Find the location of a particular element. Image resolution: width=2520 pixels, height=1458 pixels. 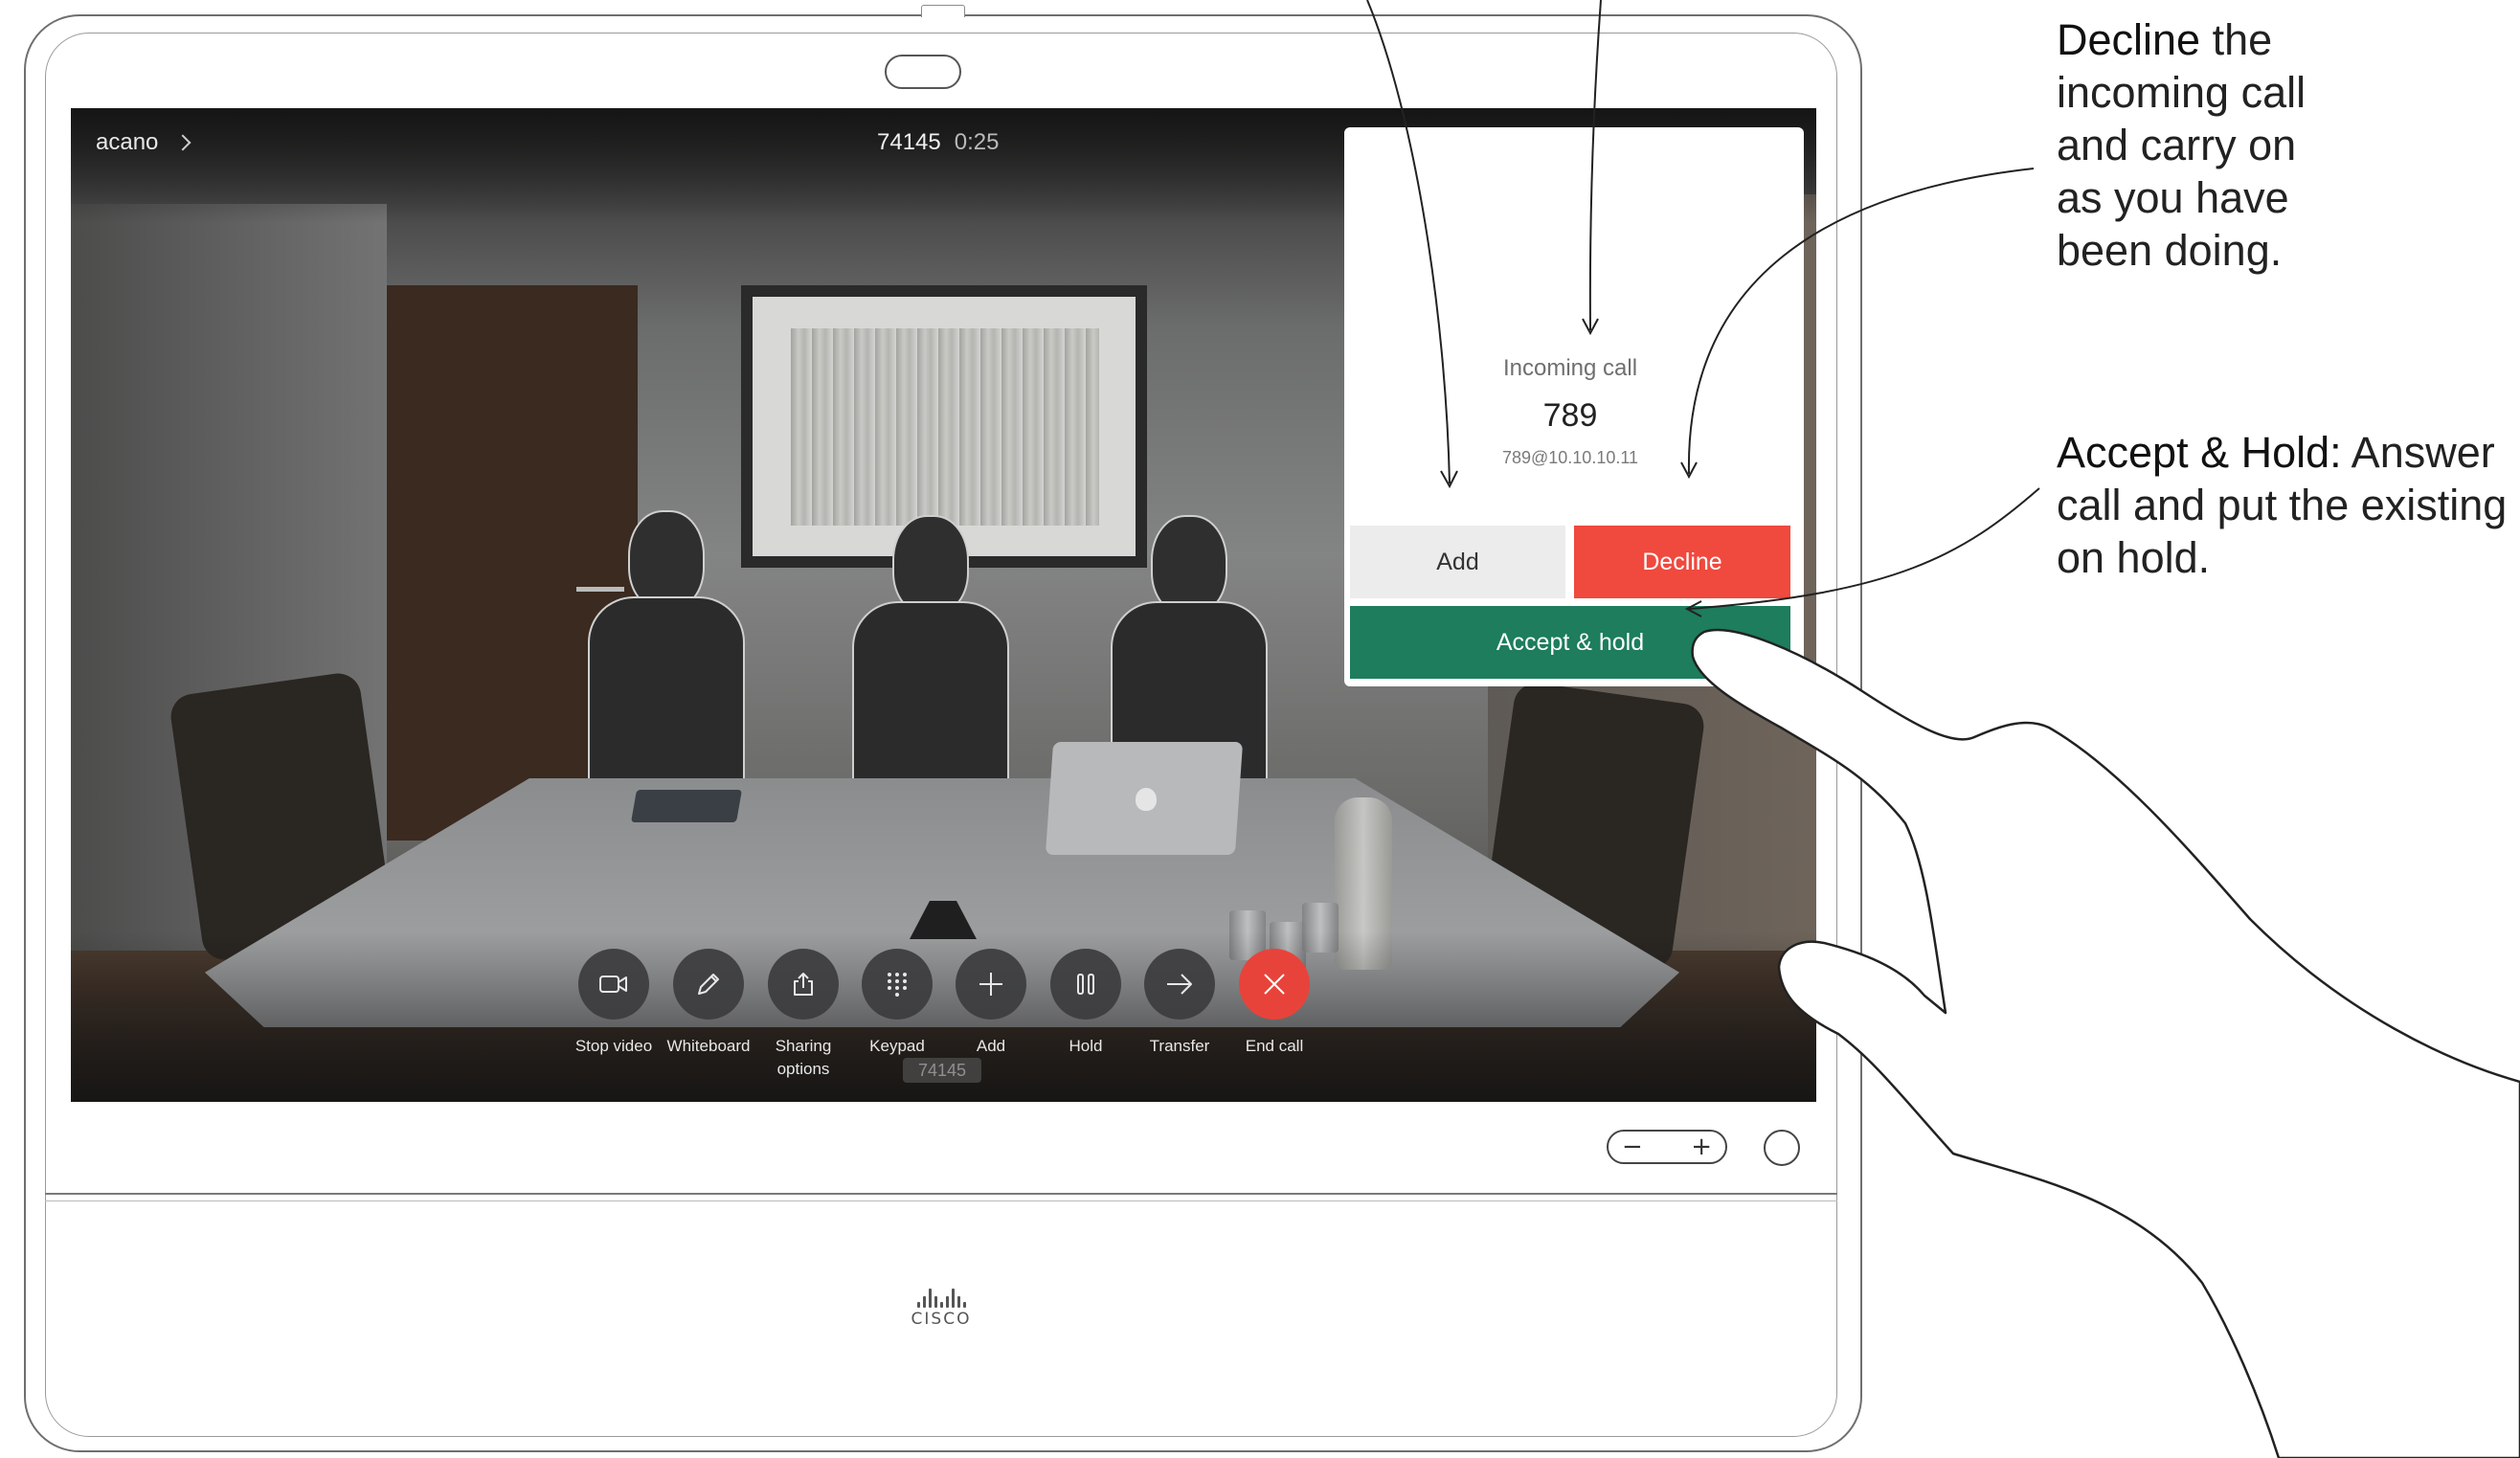

annotation-text: as you have is located at coordinates (2173, 197).